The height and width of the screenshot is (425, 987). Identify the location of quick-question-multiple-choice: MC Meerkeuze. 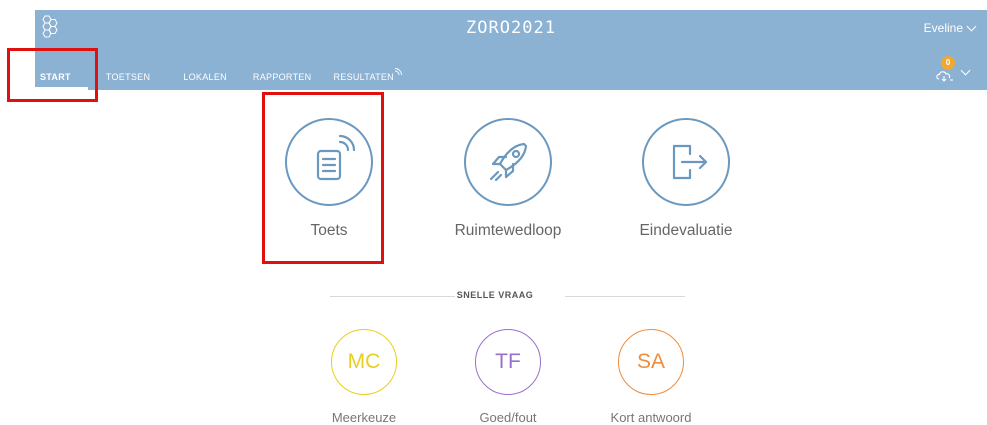
(364, 377).